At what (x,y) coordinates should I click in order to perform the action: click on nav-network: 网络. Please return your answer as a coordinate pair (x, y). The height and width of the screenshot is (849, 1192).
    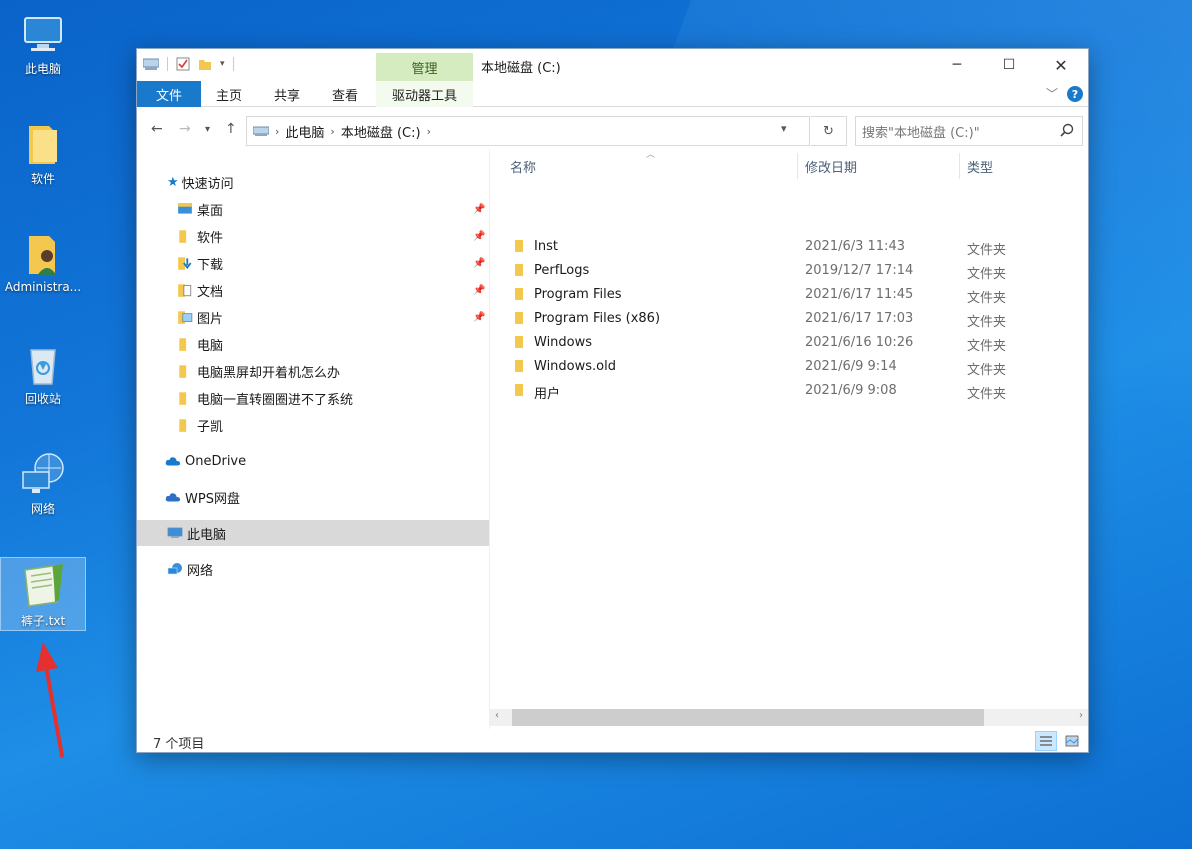
    Looking at the image, I should click on (313, 569).